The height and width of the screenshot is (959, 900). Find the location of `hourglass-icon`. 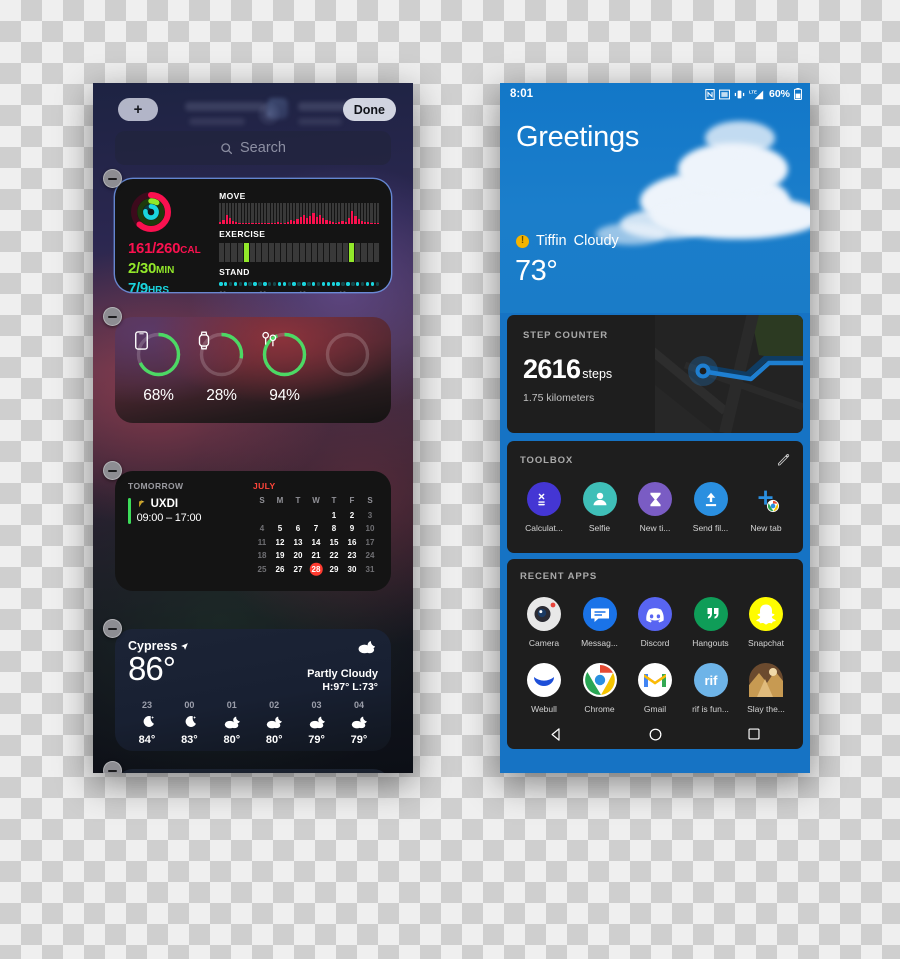

hourglass-icon is located at coordinates (655, 499).